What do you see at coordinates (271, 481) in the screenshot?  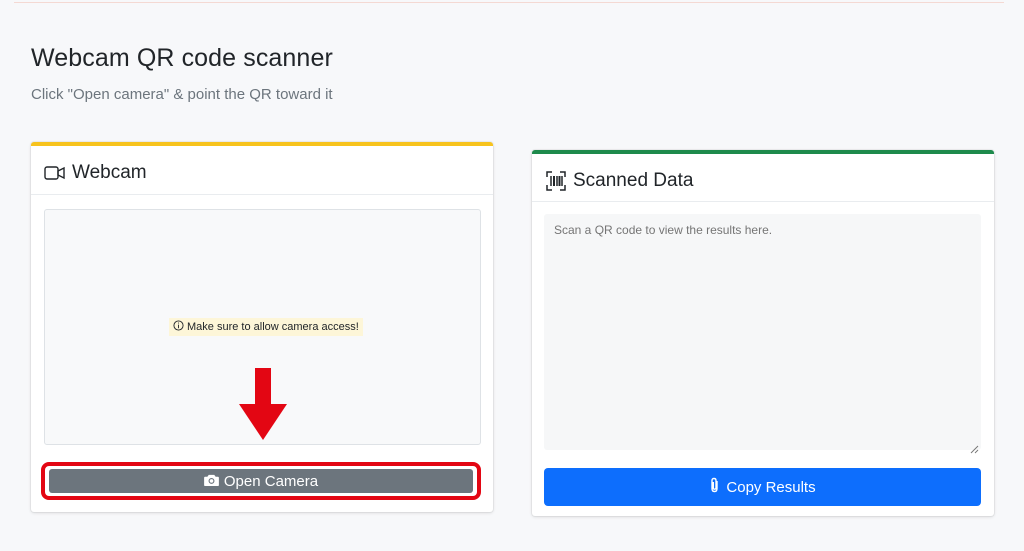 I see `open-camera-label: Open Camera` at bounding box center [271, 481].